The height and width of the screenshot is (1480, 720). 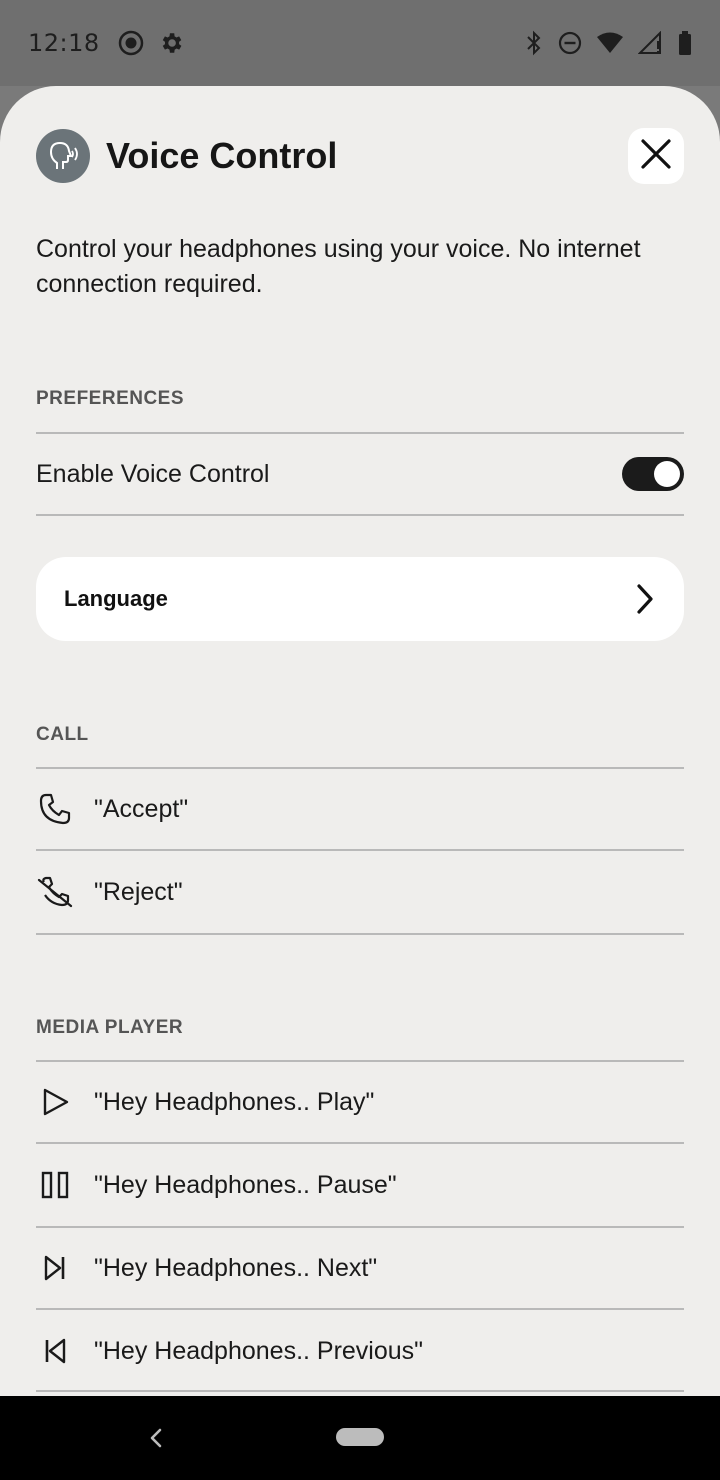 I want to click on home-pill, so click(x=360, y=1437).